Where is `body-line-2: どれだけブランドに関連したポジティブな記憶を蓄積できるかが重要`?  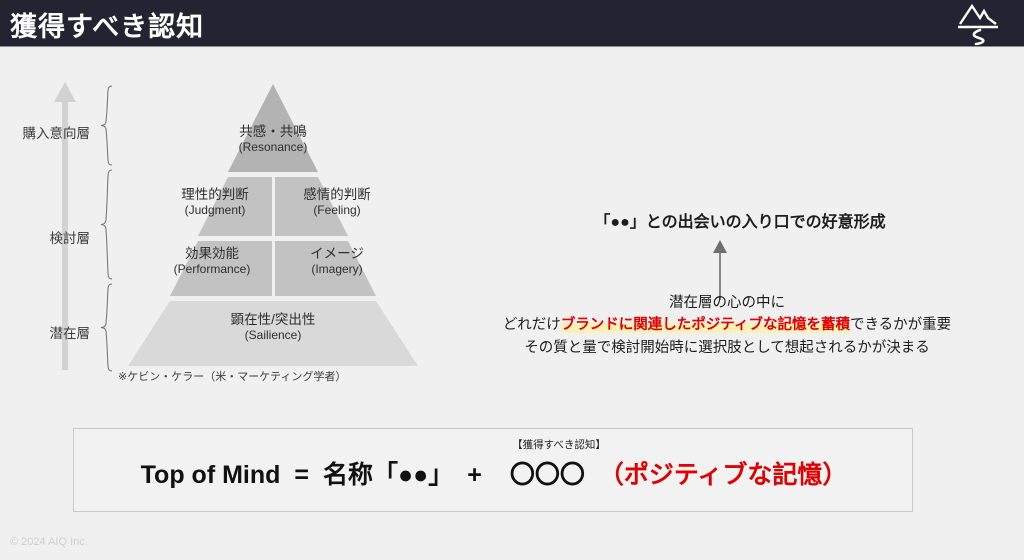
body-line-2: どれだけブランドに関連したポジティブな記憶を蓄積できるかが重要 is located at coordinates (727, 325).